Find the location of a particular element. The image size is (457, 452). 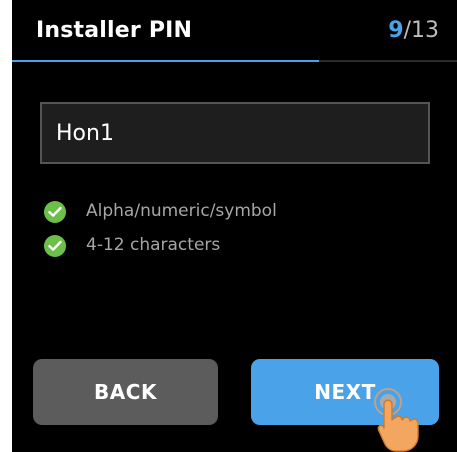

progress-bar-fill is located at coordinates (166, 61).